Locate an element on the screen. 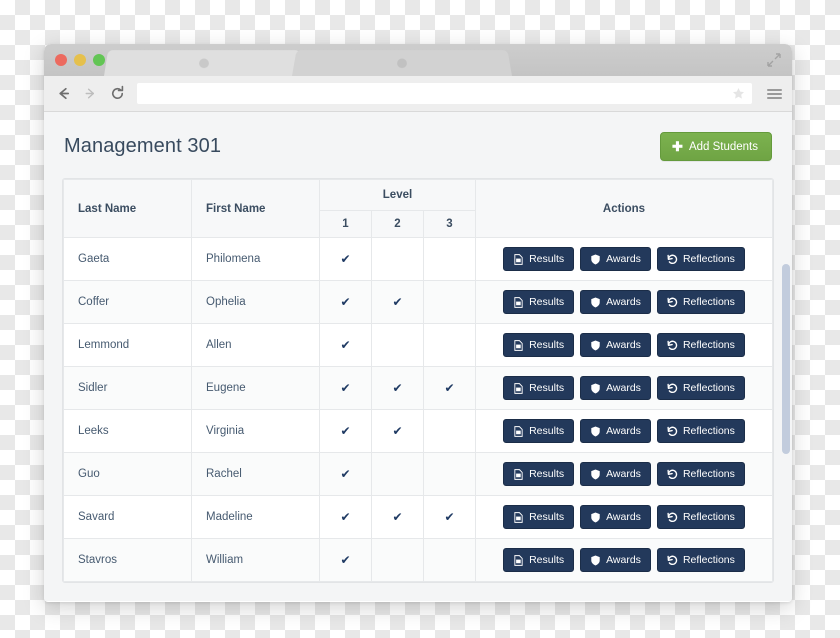 This screenshot has width=840, height=638. column-header-first-name: First Name is located at coordinates (255, 208).